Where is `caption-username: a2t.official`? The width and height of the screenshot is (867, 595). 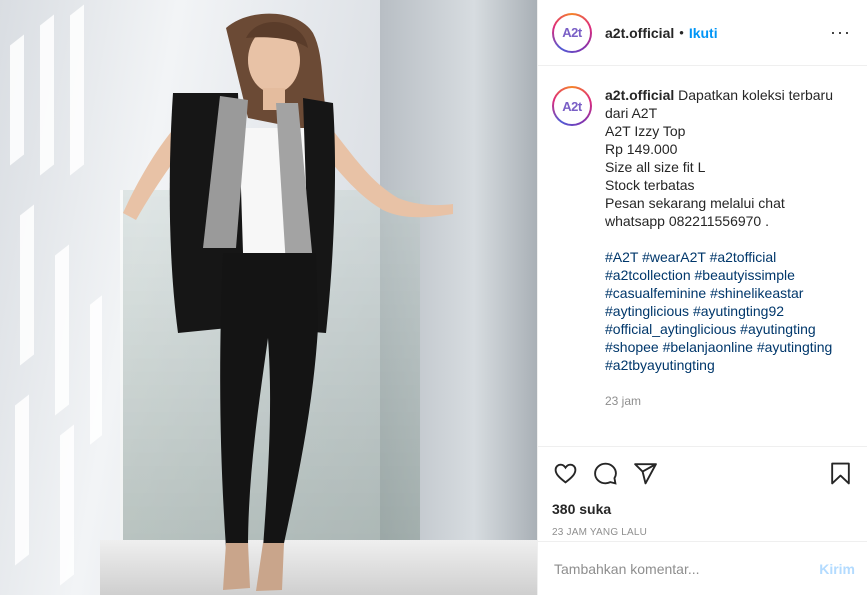
caption-username: a2t.official is located at coordinates (639, 95).